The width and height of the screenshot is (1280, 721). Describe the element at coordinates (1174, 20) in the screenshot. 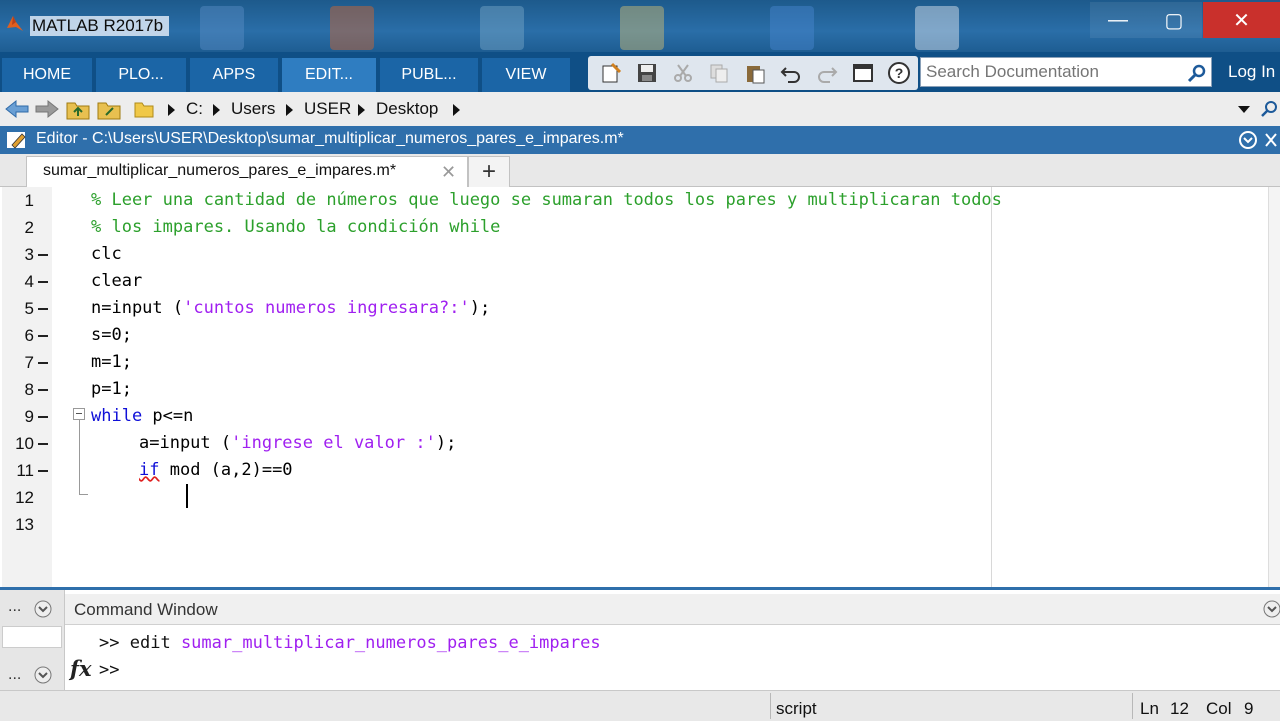

I see `maximize-button: ▢` at that location.